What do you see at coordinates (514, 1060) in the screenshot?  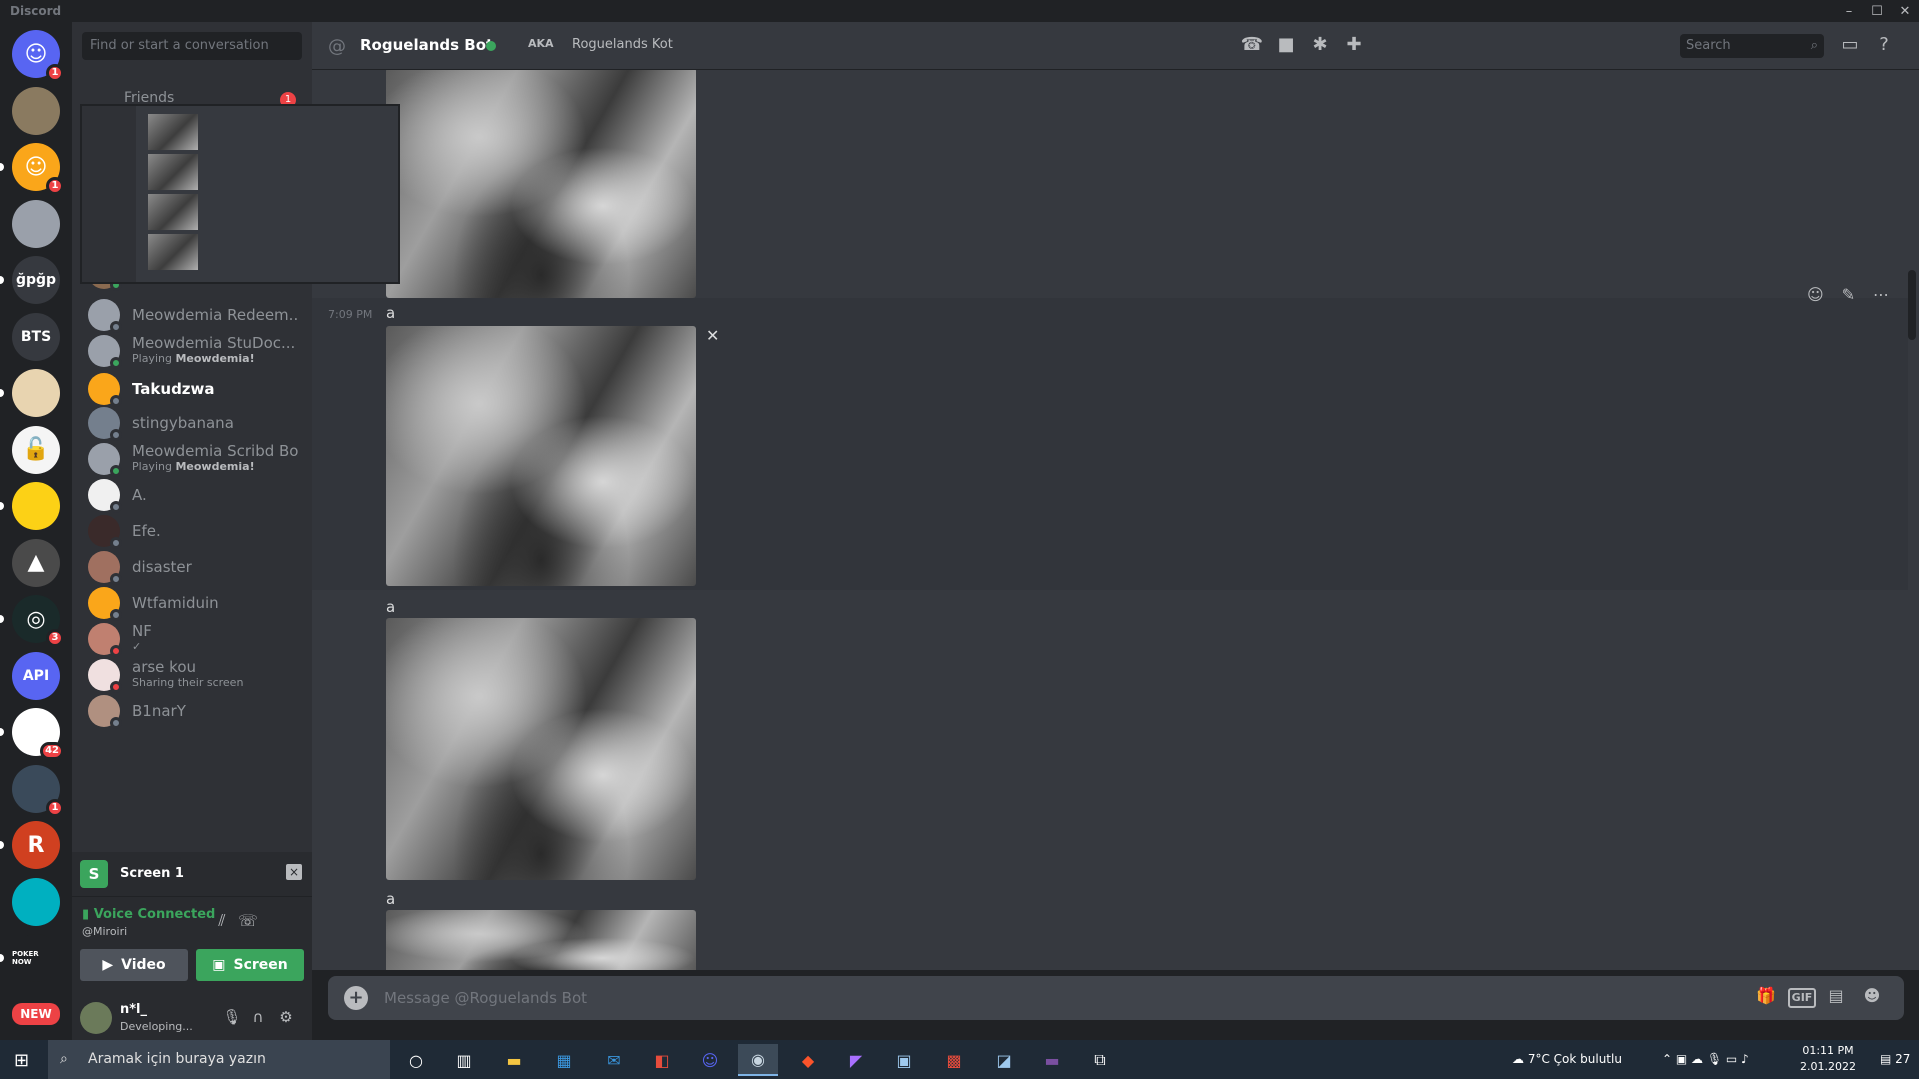 I see `file-explorer-icon: ▬` at bounding box center [514, 1060].